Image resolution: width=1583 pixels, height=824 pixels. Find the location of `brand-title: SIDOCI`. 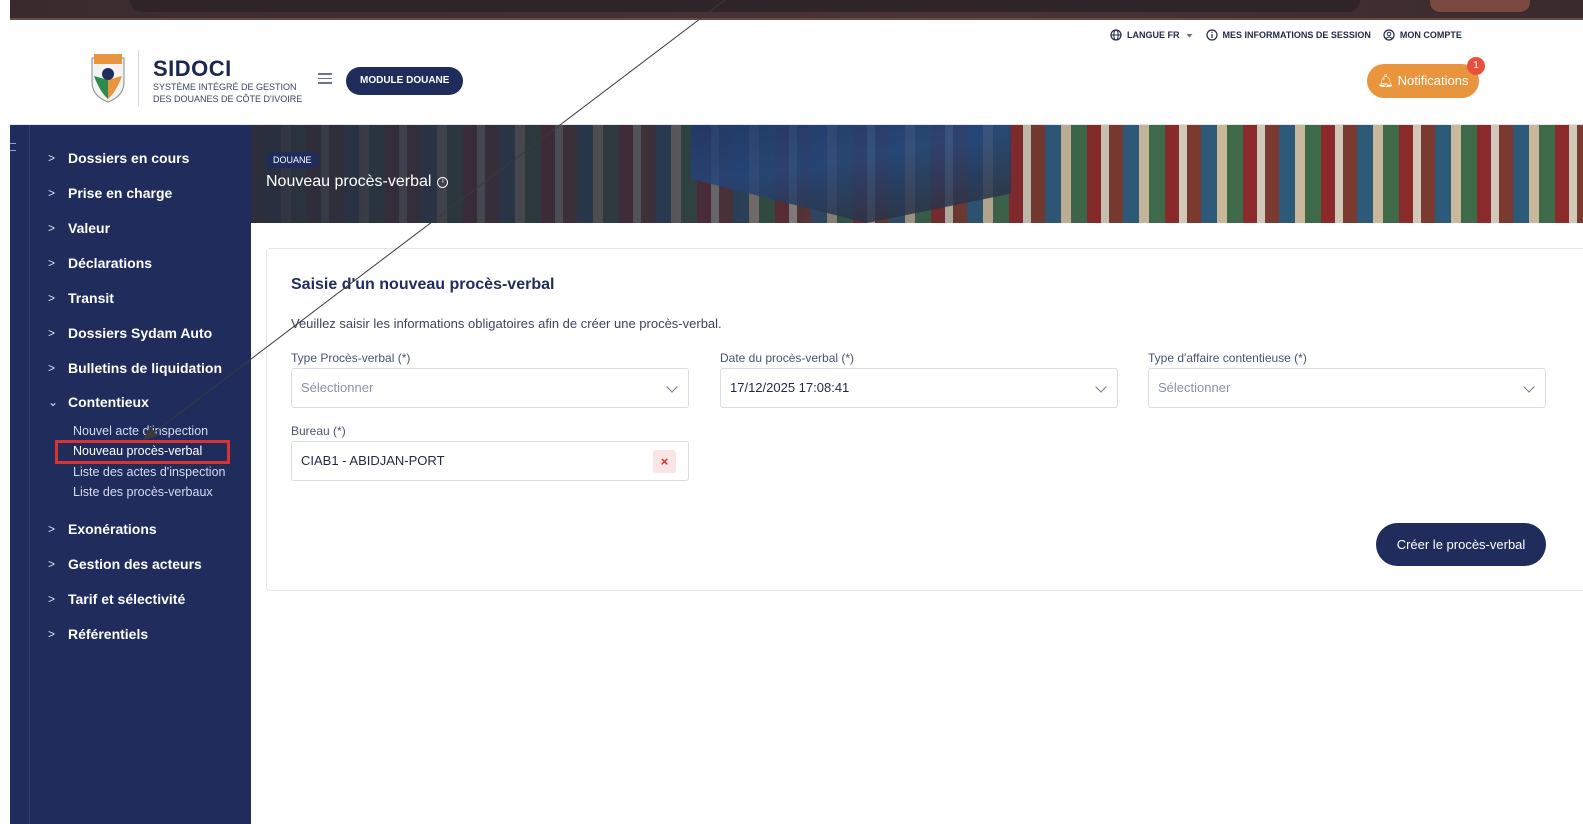

brand-title: SIDOCI is located at coordinates (192, 68).